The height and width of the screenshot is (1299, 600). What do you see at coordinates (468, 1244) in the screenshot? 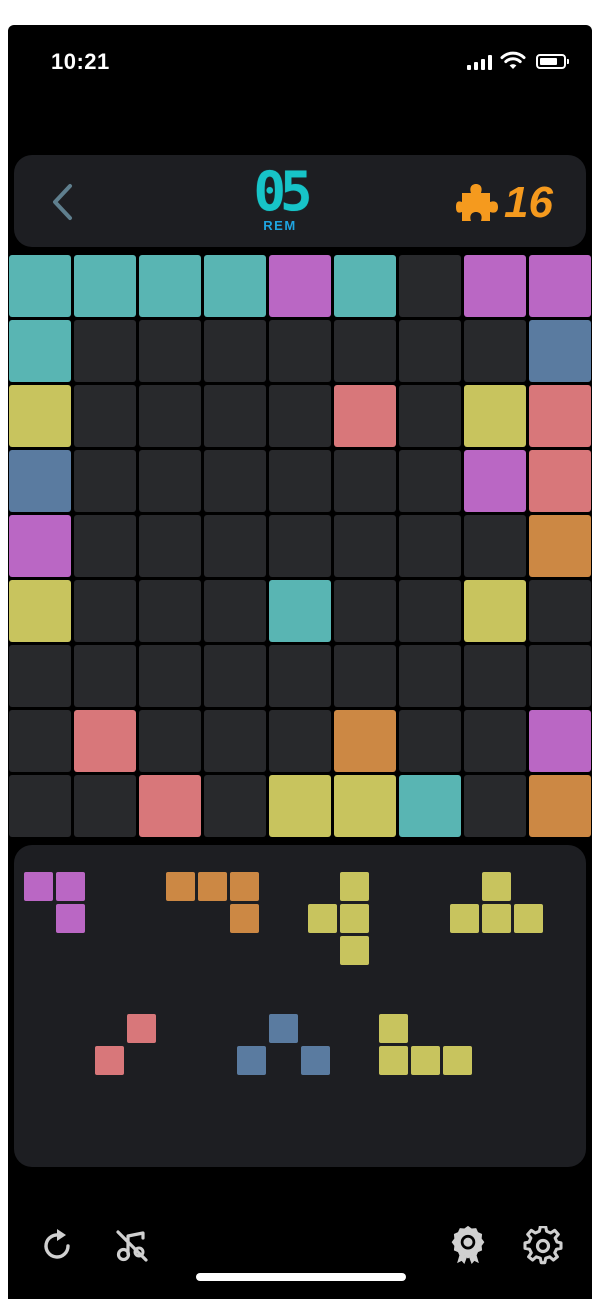
I see `achievements-button` at bounding box center [468, 1244].